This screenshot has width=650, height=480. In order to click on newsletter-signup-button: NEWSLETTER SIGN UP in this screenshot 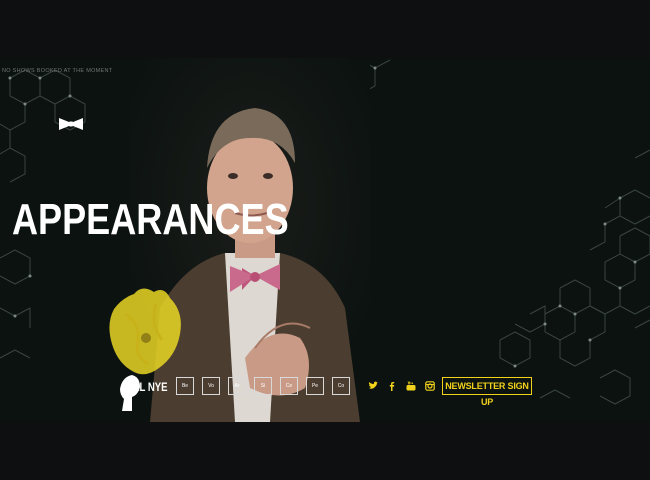, I will do `click(487, 392)`.